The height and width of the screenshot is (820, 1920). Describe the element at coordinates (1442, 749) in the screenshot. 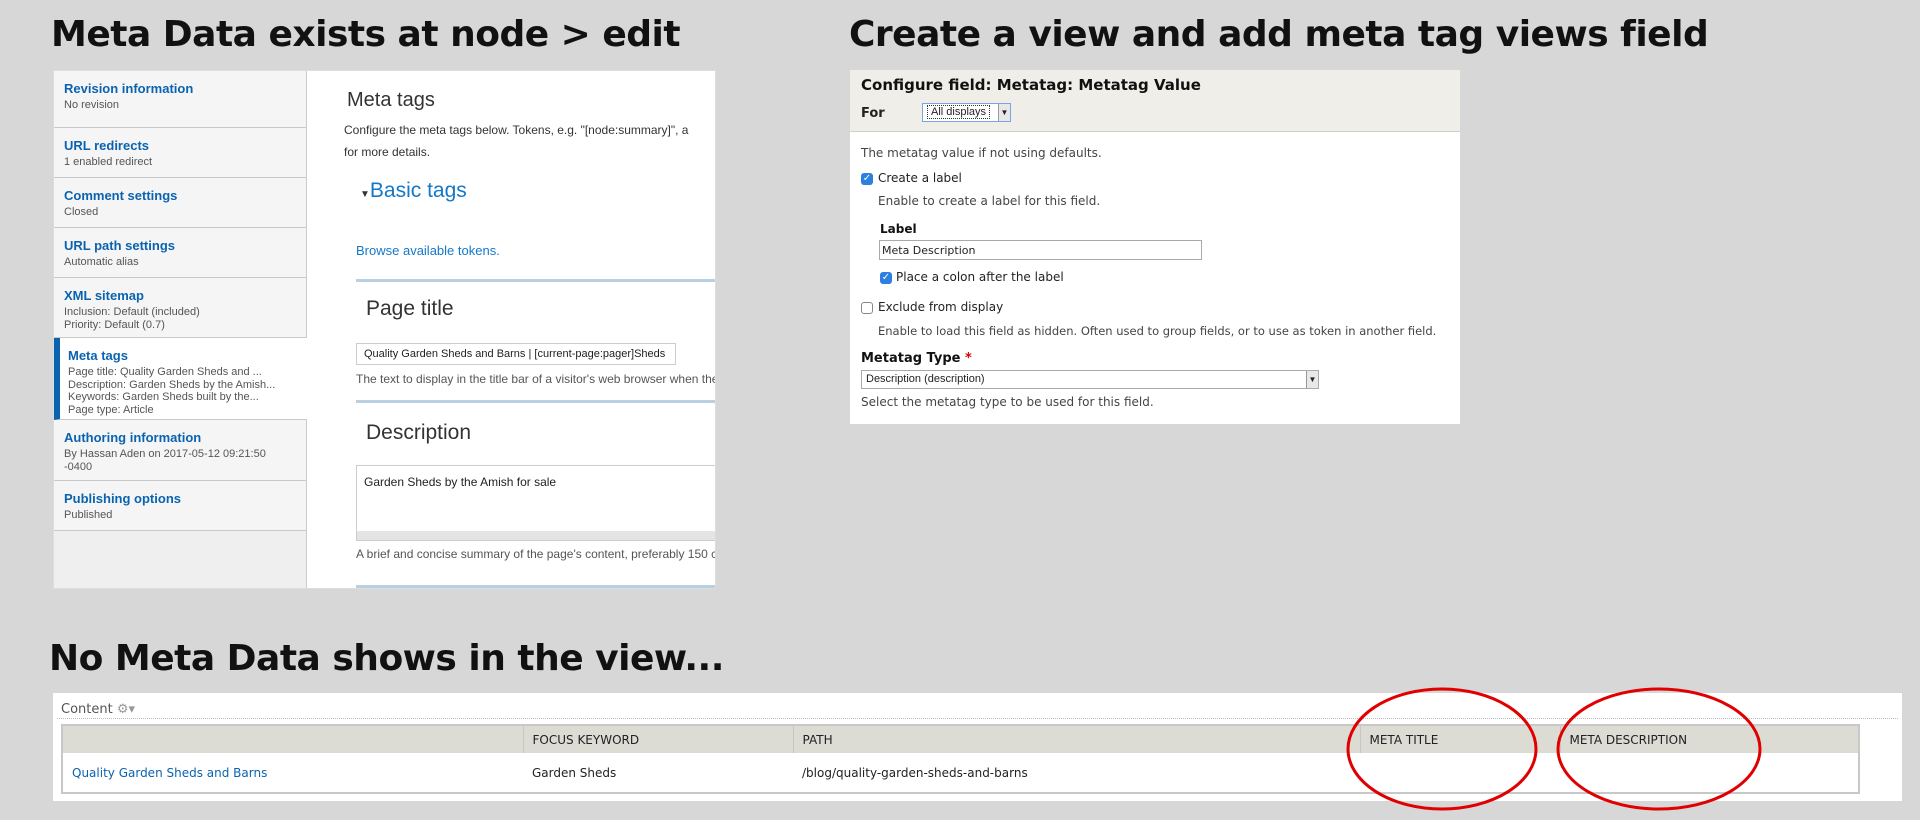

I see `annotation-circle-meta-title` at that location.